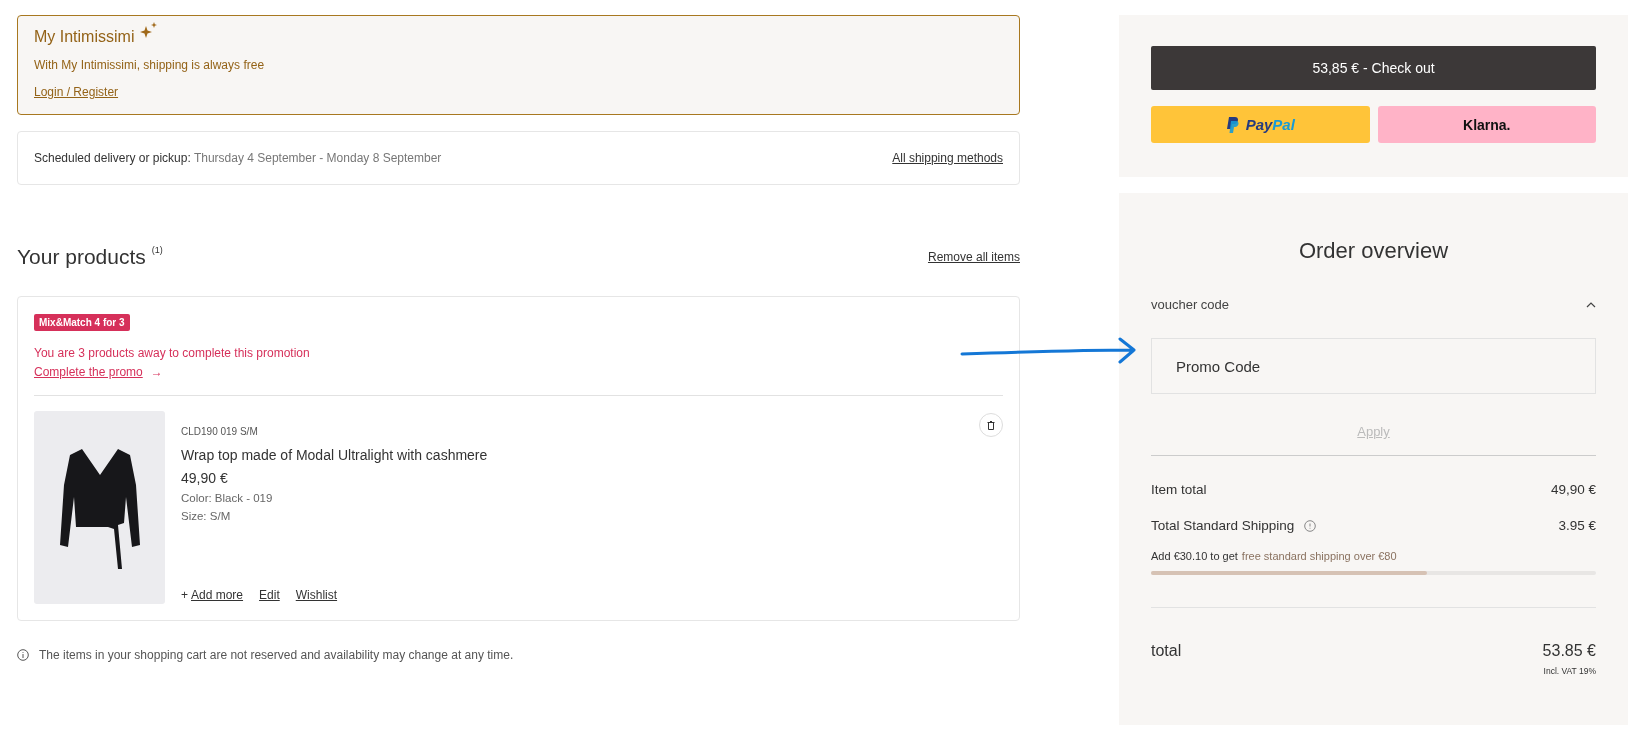 Image resolution: width=1644 pixels, height=738 pixels. Describe the element at coordinates (1373, 251) in the screenshot. I see `order-overview-title: Order overview` at that location.